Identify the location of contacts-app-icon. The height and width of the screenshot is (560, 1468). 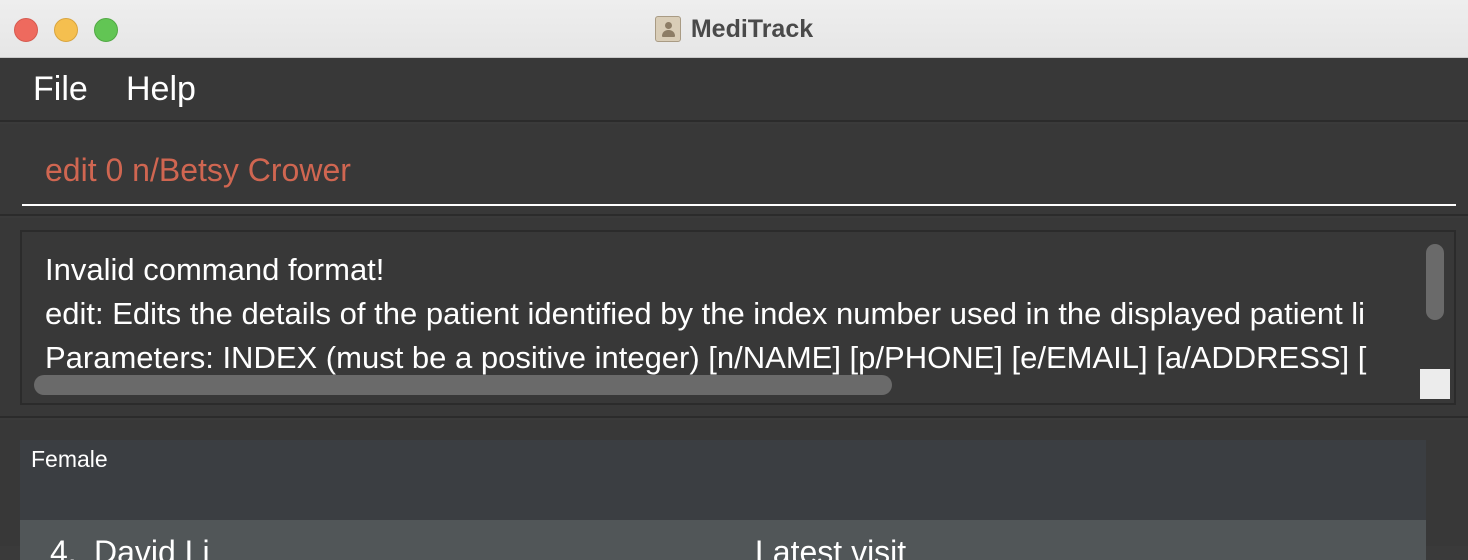
(667, 29).